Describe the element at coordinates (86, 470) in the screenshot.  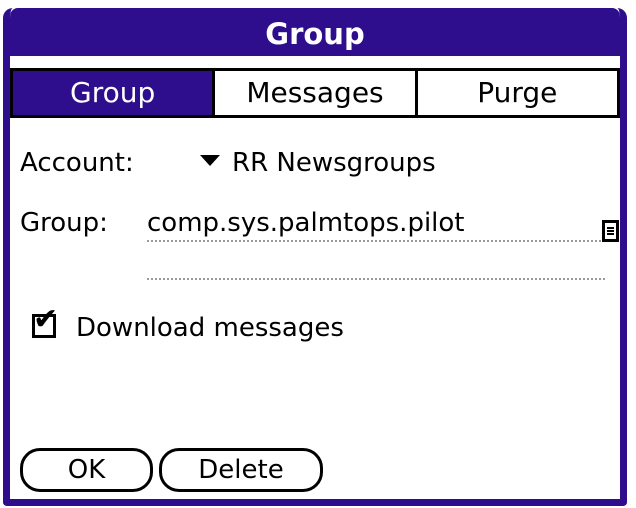
I see `ok-button: OK` at that location.